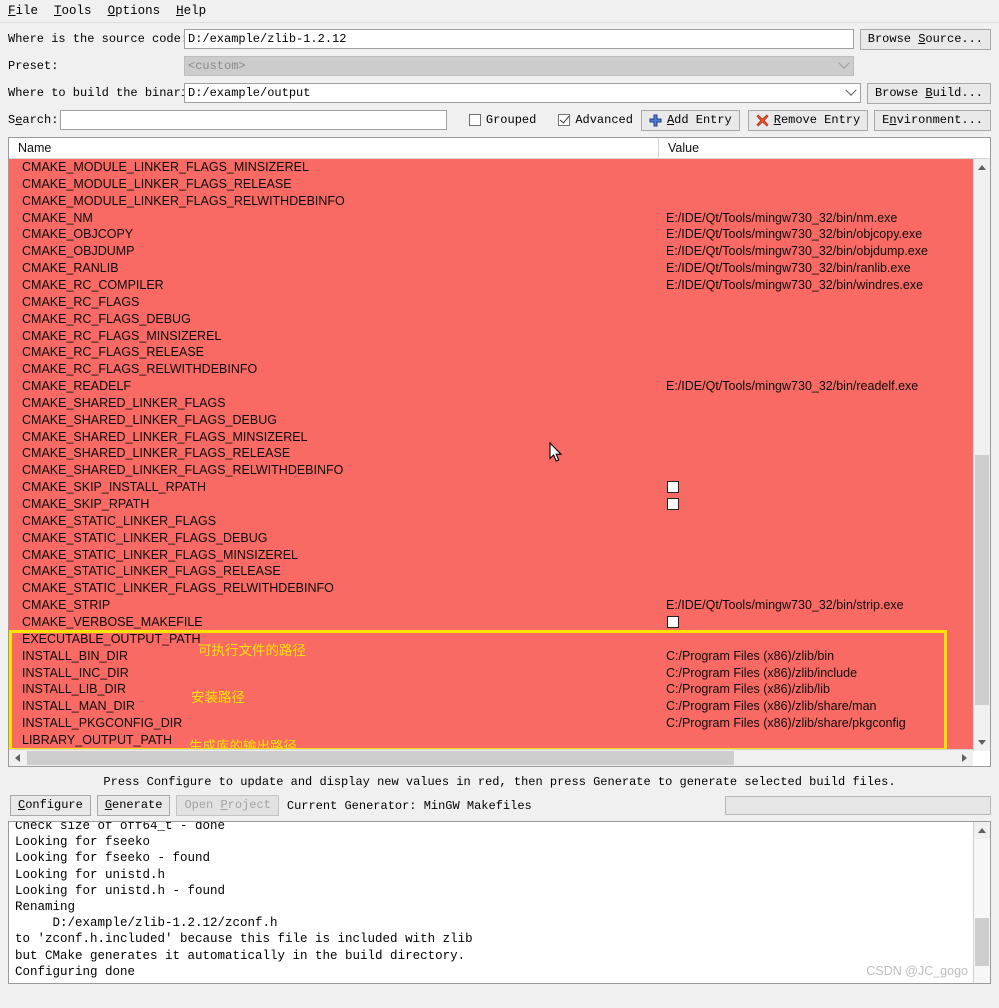 The height and width of the screenshot is (1008, 999). What do you see at coordinates (750, 656) in the screenshot?
I see `cache-entry-value: C:/Program Files (x86)/zlib/bin` at bounding box center [750, 656].